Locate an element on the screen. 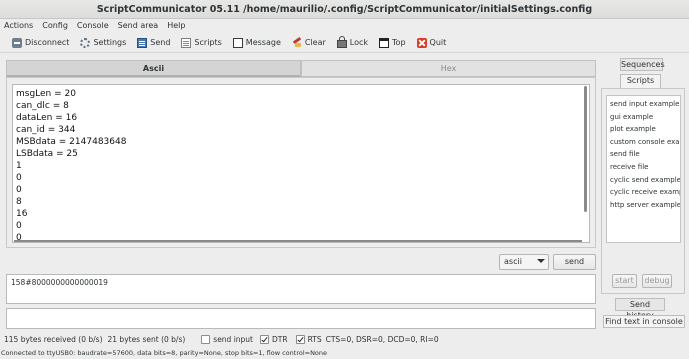 This screenshot has height=359, width=689. quit-button: Quit is located at coordinates (432, 43).